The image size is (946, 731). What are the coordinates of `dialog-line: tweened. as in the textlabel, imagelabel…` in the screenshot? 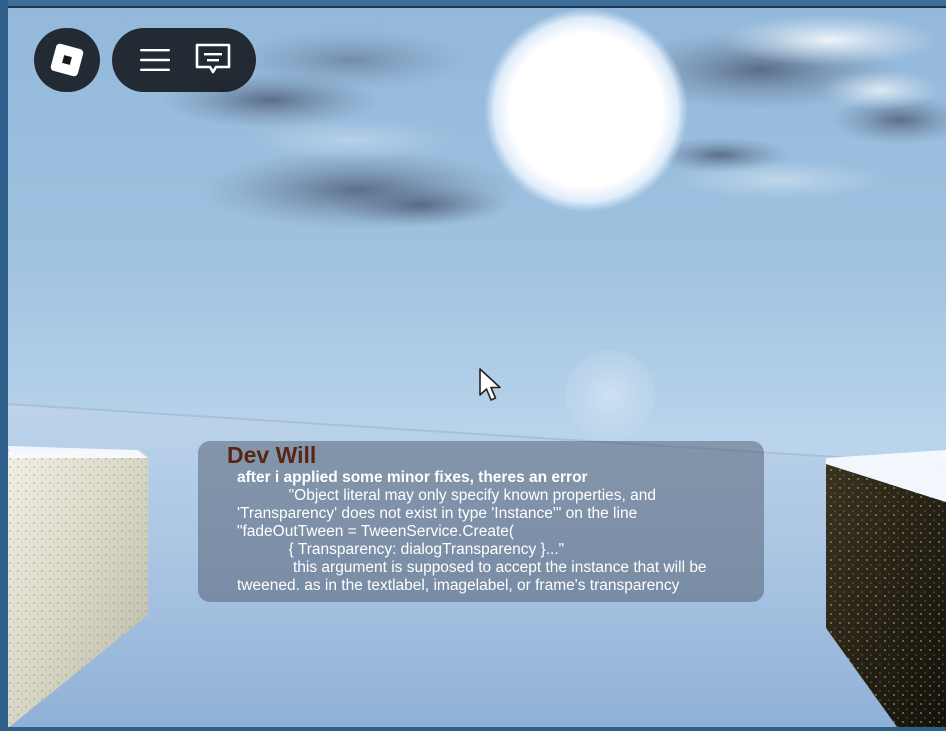 It's located at (458, 585).